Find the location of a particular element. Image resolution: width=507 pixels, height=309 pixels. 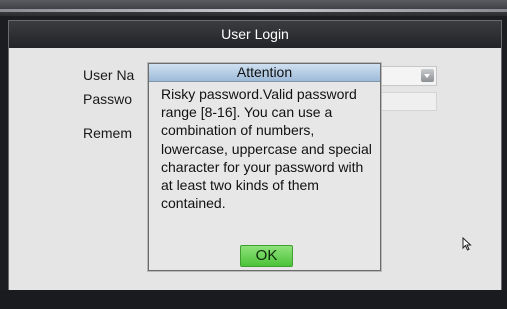

chevron-down-icon is located at coordinates (427, 75).